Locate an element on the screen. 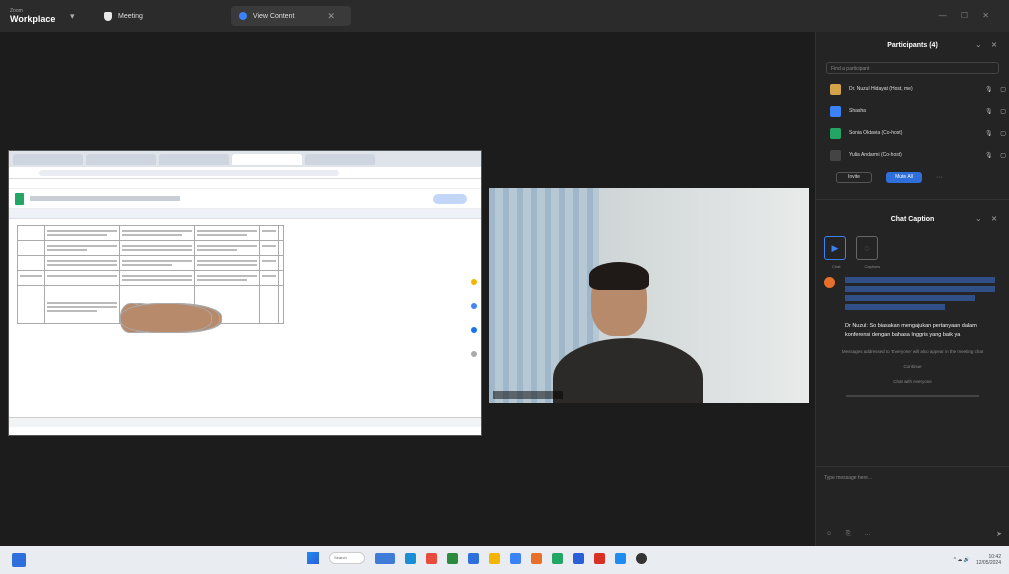  chat-tool-icon: ▶ is located at coordinates (835, 248).